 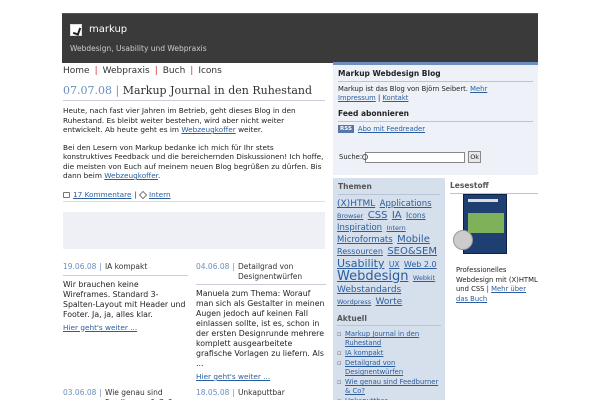 What do you see at coordinates (346, 129) in the screenshot?
I see `rss-icon: RSS` at bounding box center [346, 129].